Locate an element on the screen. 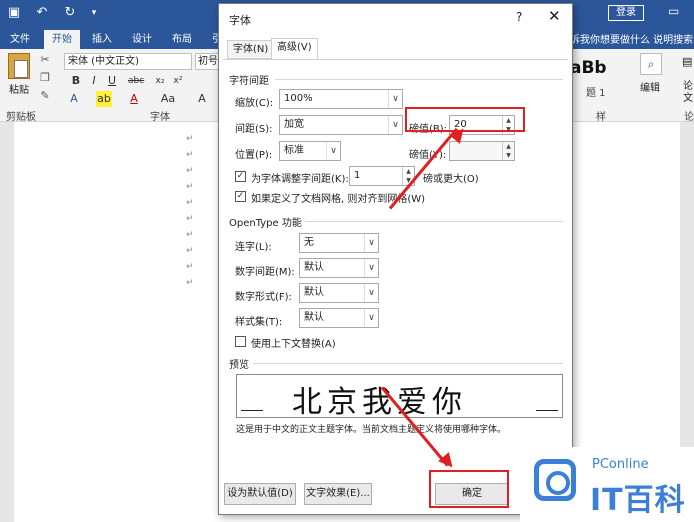 The width and height of the screenshot is (694, 522). stylistic-select: 默认 ∨ is located at coordinates (339, 318).